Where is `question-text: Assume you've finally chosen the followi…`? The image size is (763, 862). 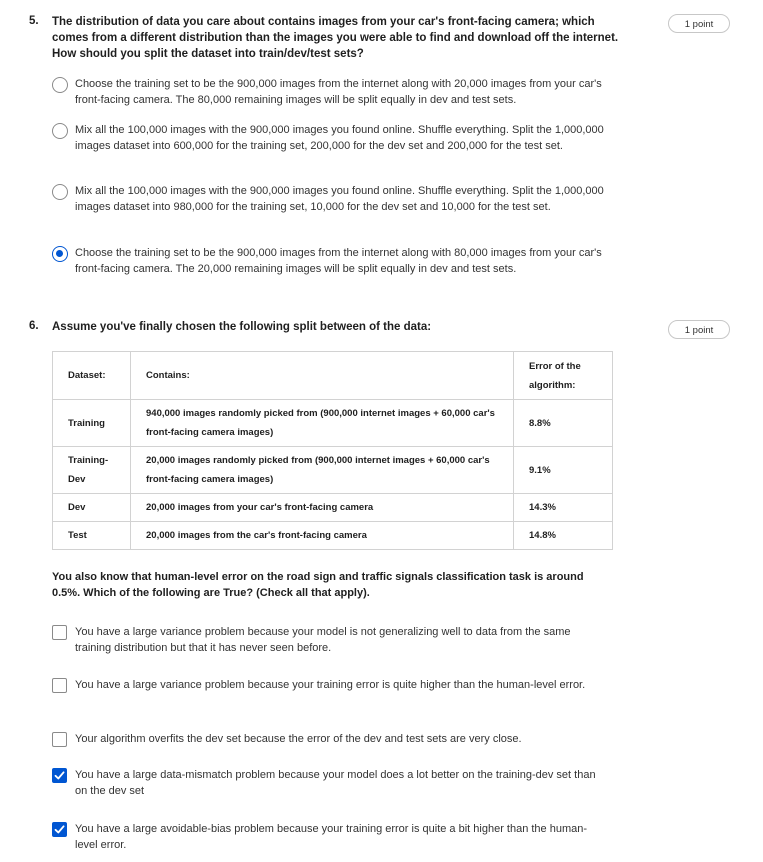
question-text: Assume you've finally chosen the followi… is located at coordinates (242, 327).